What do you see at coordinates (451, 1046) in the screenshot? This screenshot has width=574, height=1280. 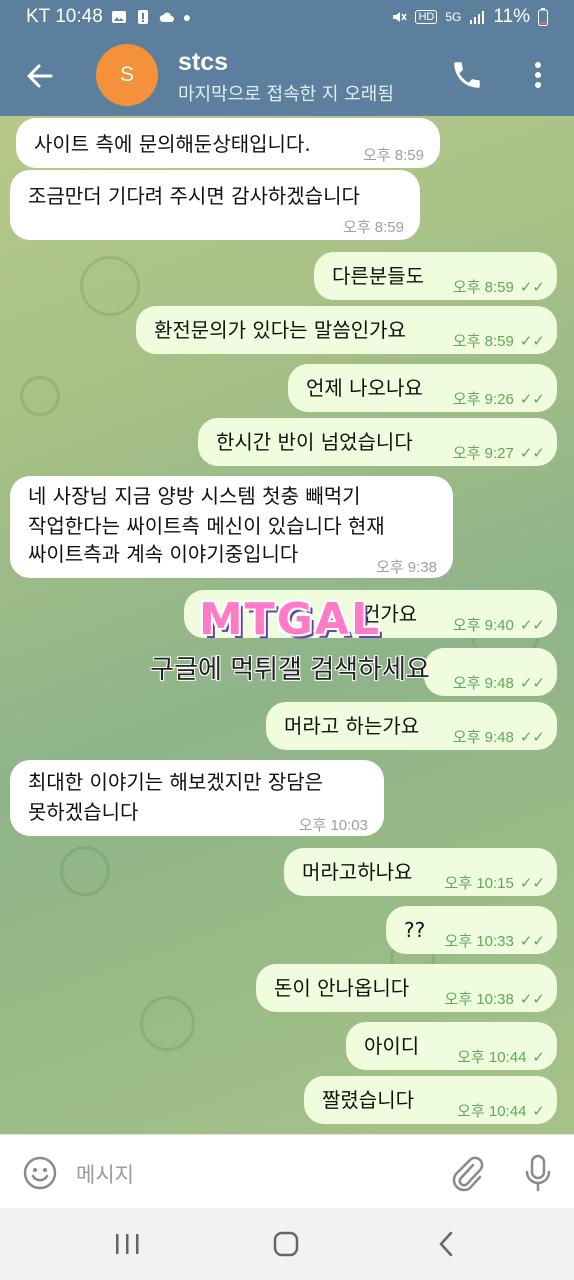 I see `message-bubble: 아이디 오후 10:44 ✓` at bounding box center [451, 1046].